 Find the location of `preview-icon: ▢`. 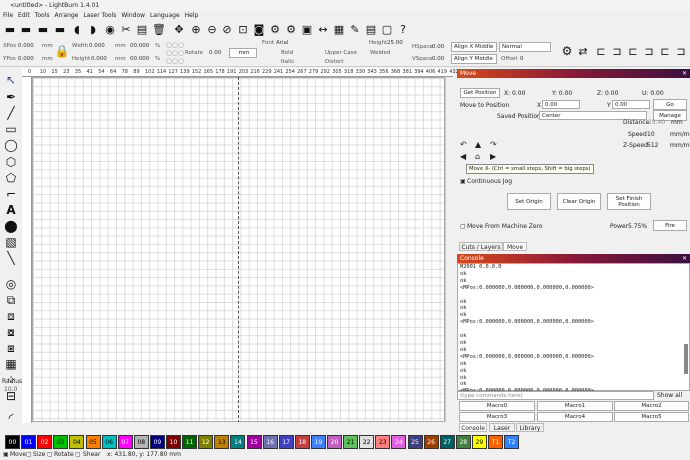

preview-icon: ▢ is located at coordinates (387, 29).